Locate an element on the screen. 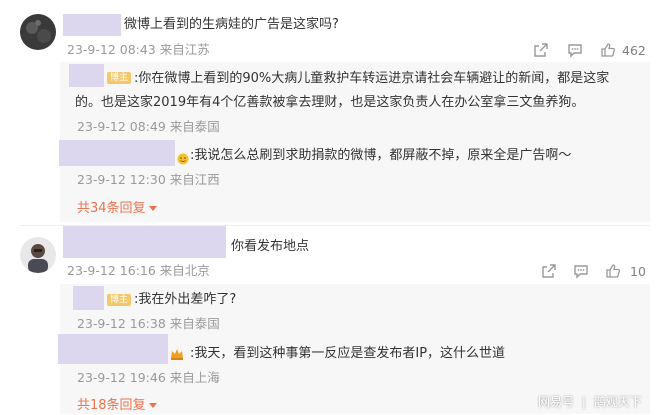 Image resolution: width=660 pixels, height=415 pixels. reply-meta: 23-9-12 19:46 来自上海 is located at coordinates (148, 377).